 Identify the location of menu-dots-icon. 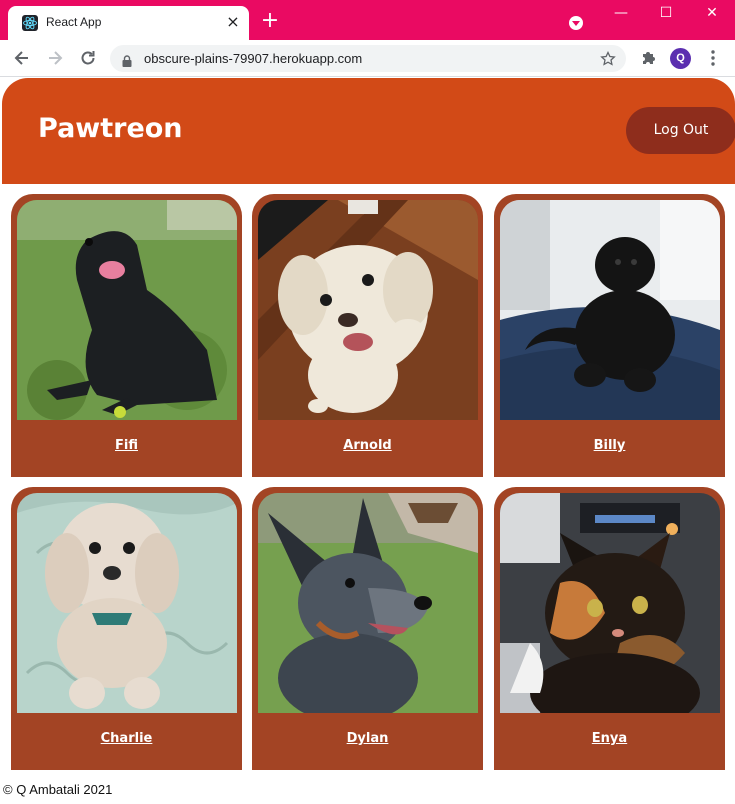
(713, 58).